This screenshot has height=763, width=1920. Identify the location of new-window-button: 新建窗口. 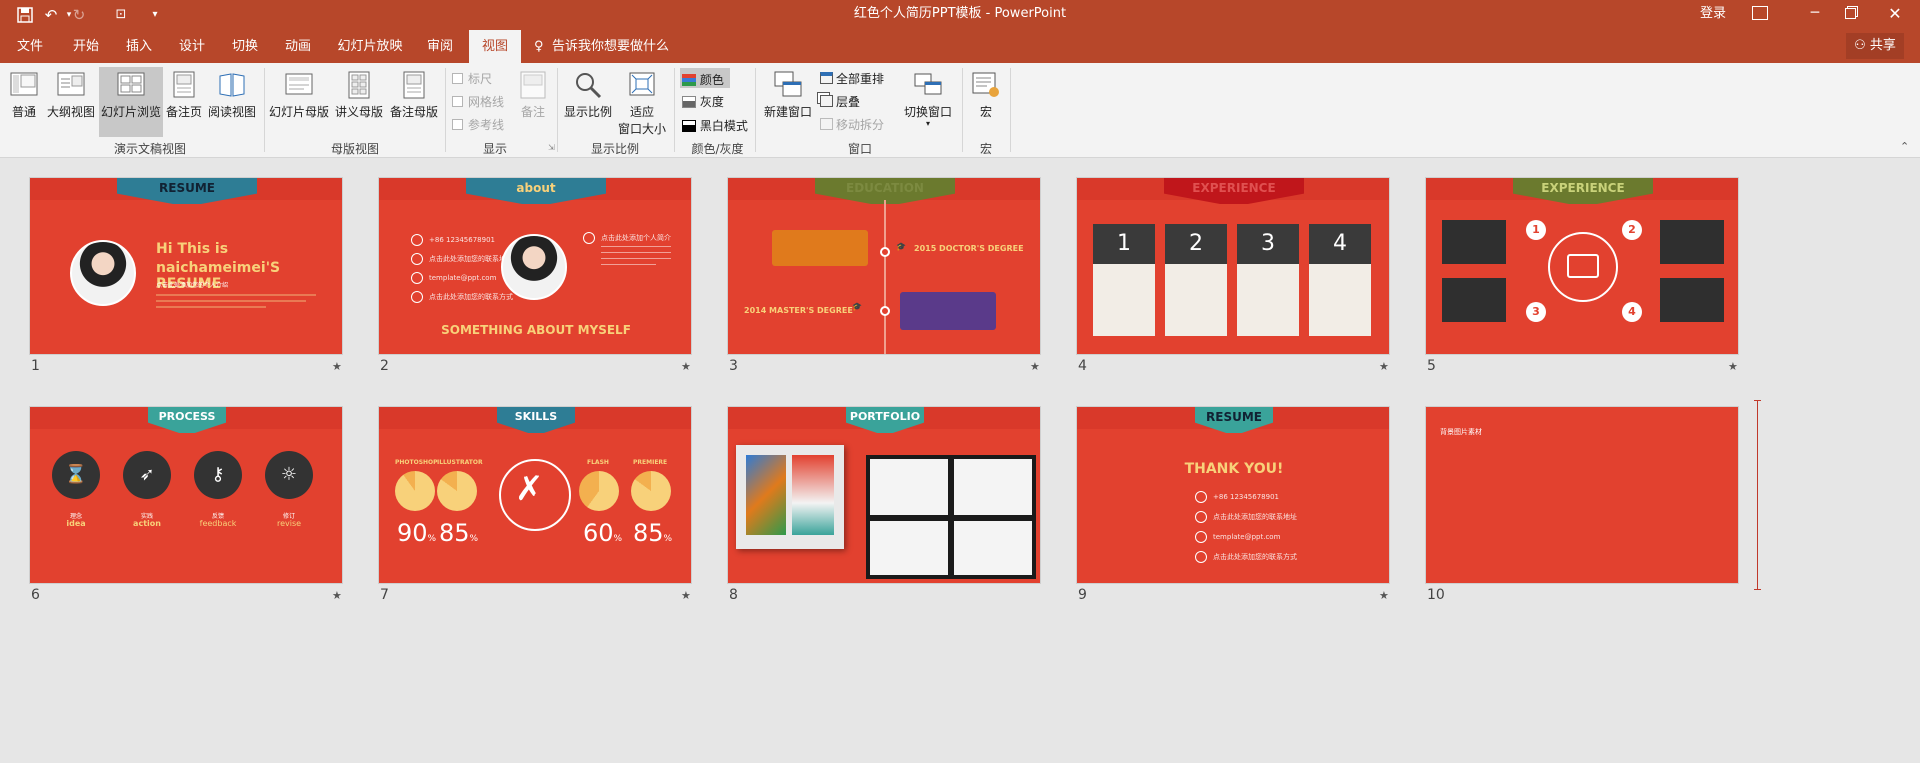
(788, 95).